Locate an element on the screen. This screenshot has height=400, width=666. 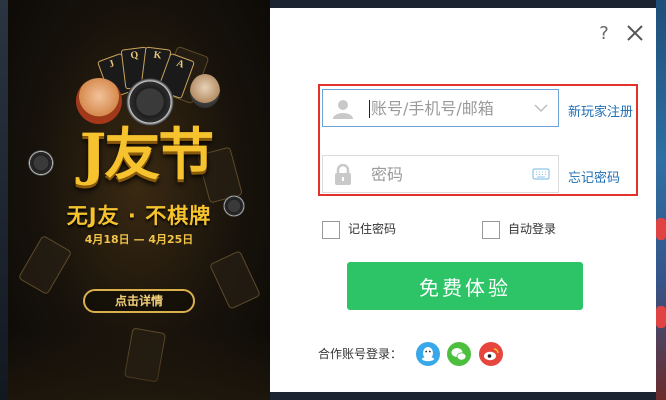
free-trial-button: 免费体验 is located at coordinates (465, 286).